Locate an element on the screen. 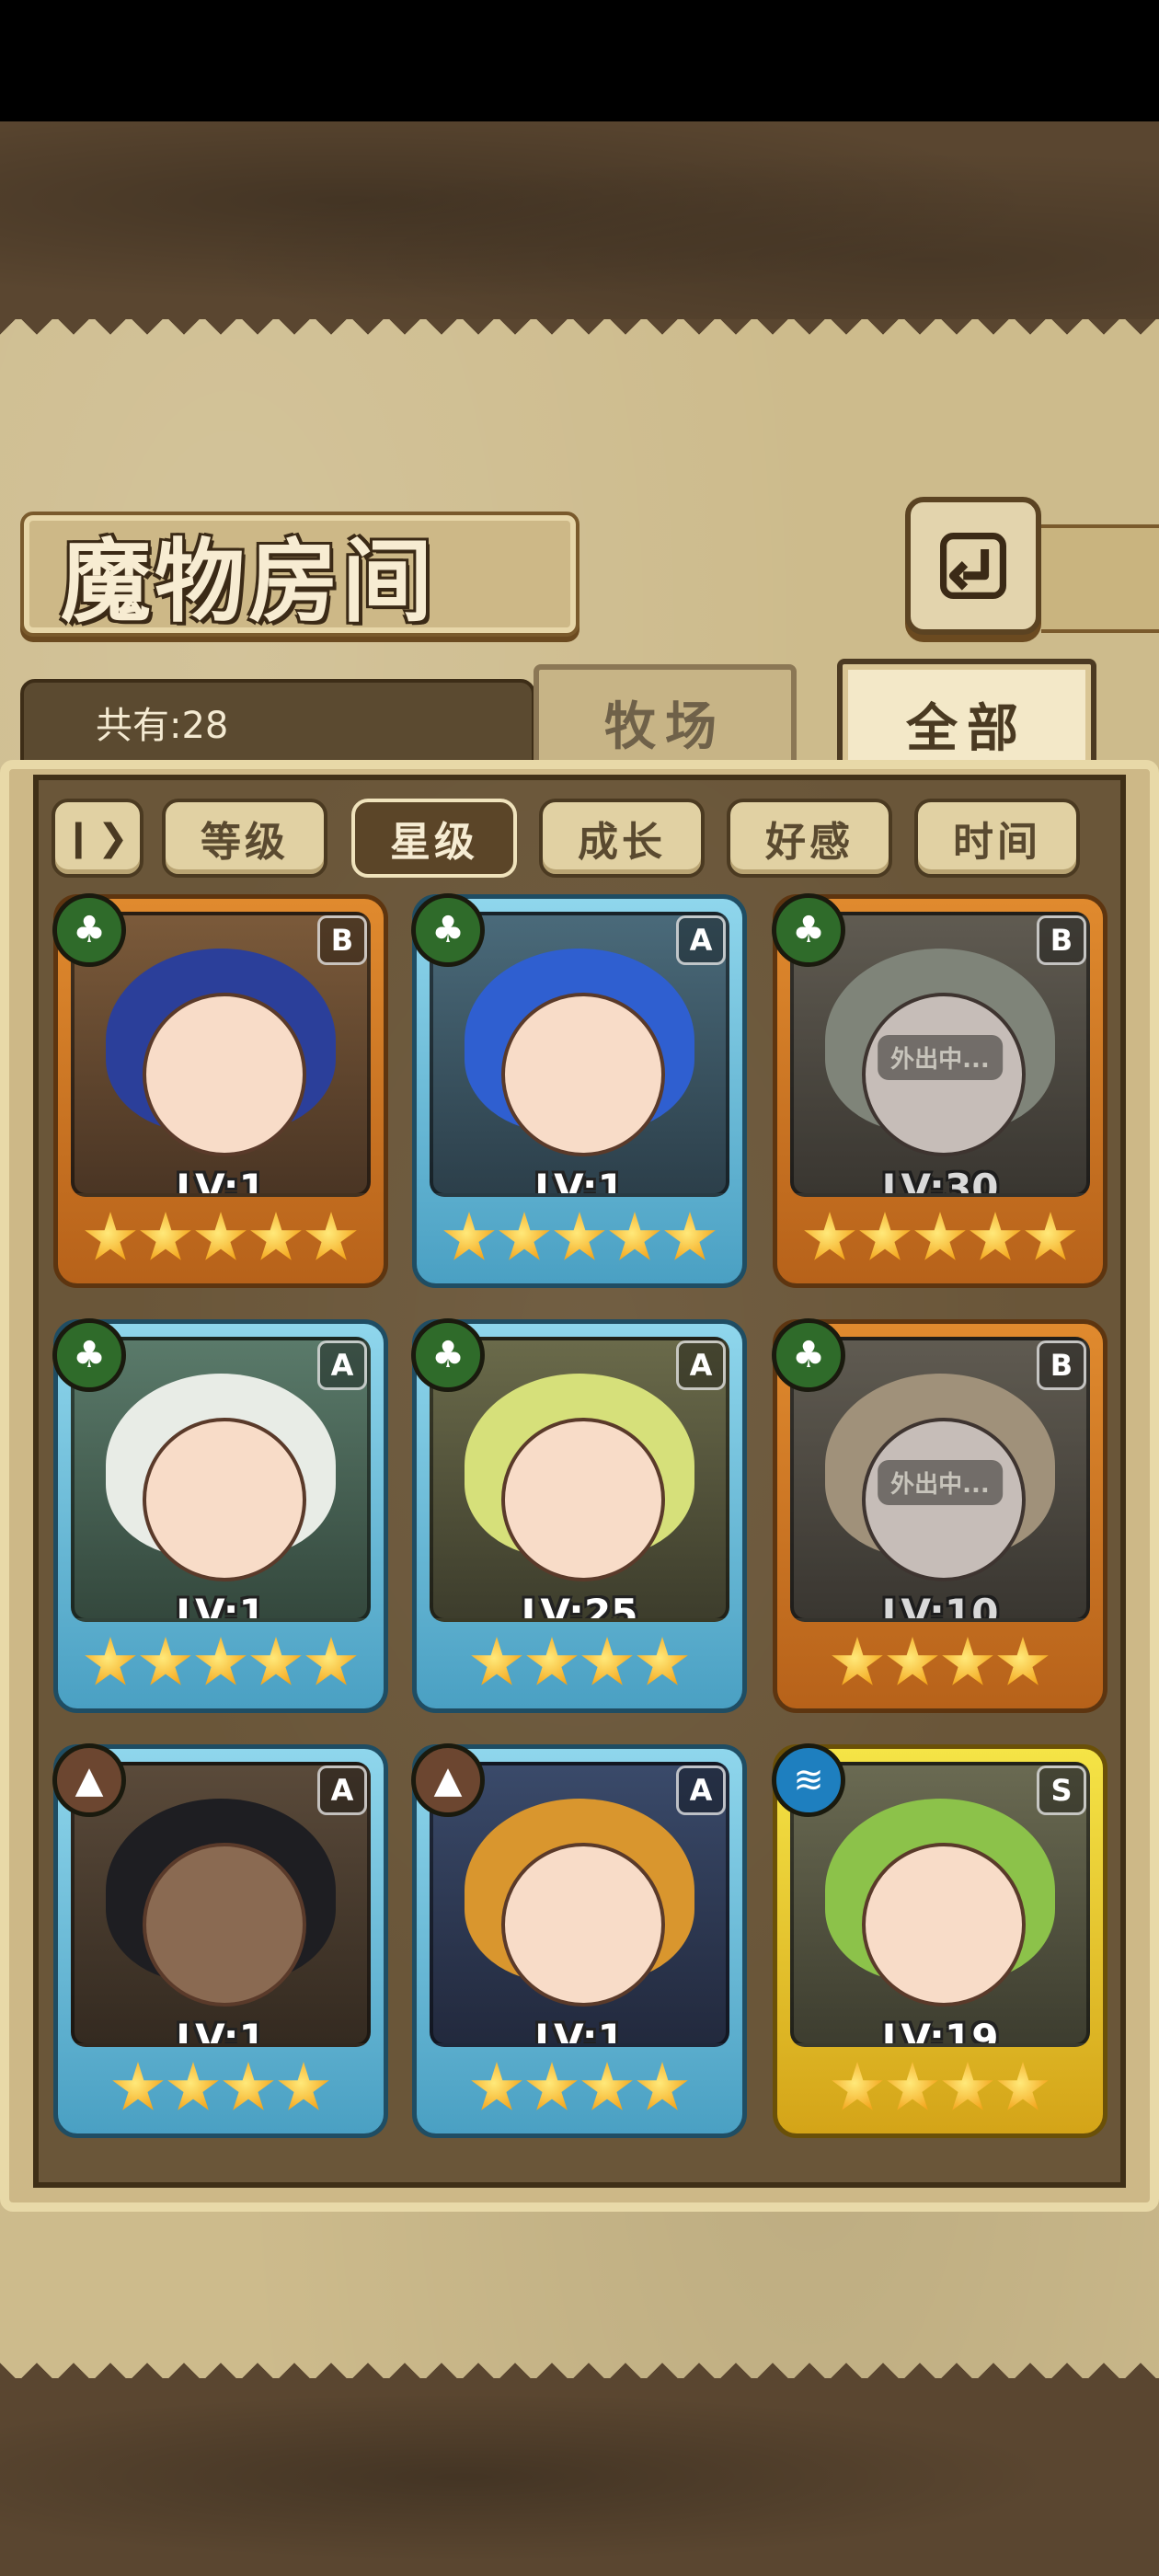 This screenshot has height=2576, width=1159. tab-ranch: 牧场 is located at coordinates (665, 719).